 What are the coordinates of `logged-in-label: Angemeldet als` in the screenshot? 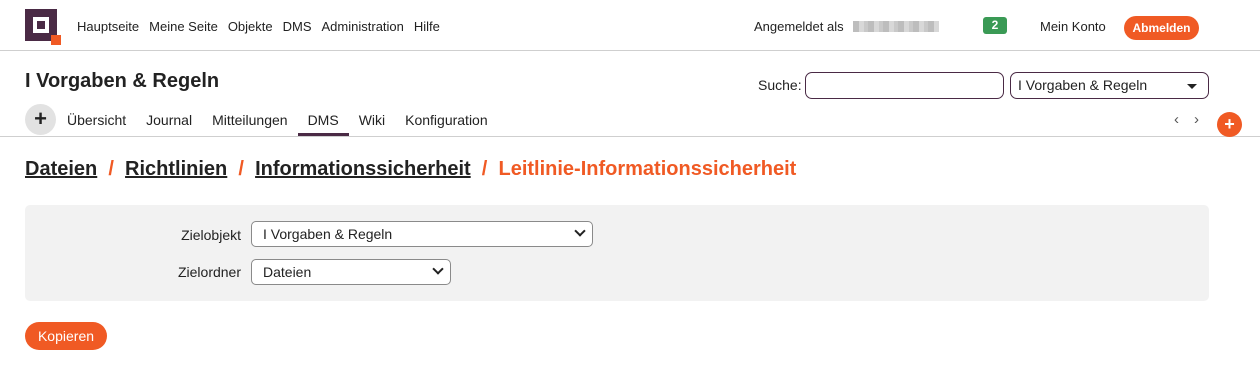 It's located at (799, 26).